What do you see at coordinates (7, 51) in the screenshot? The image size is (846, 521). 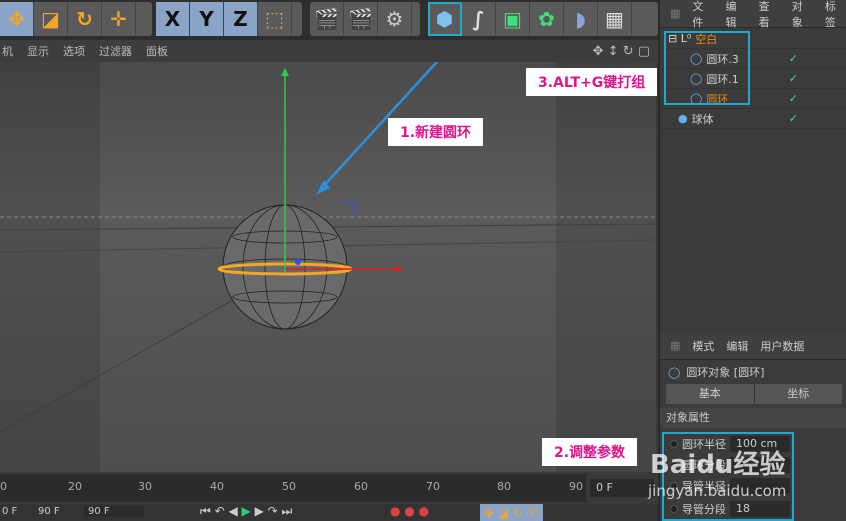 I see `menu-camera: 机` at bounding box center [7, 51].